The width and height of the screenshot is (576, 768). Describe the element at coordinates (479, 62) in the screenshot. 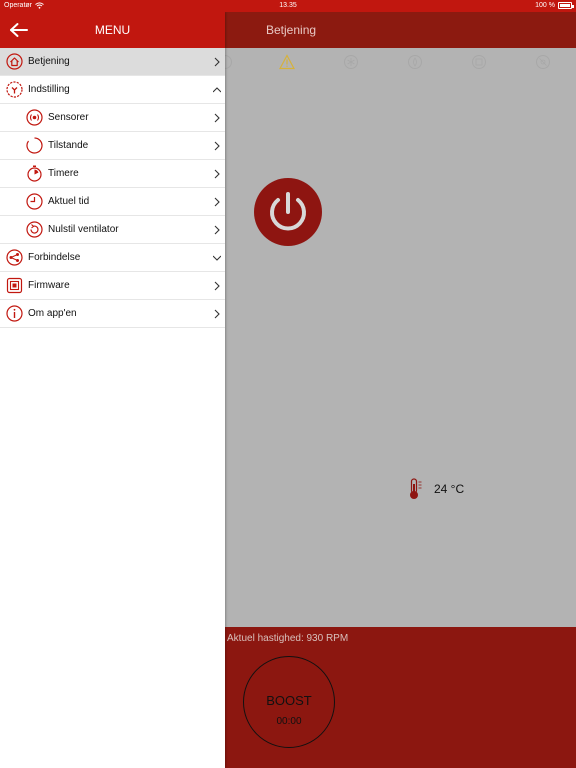

I see `filter-icon` at that location.